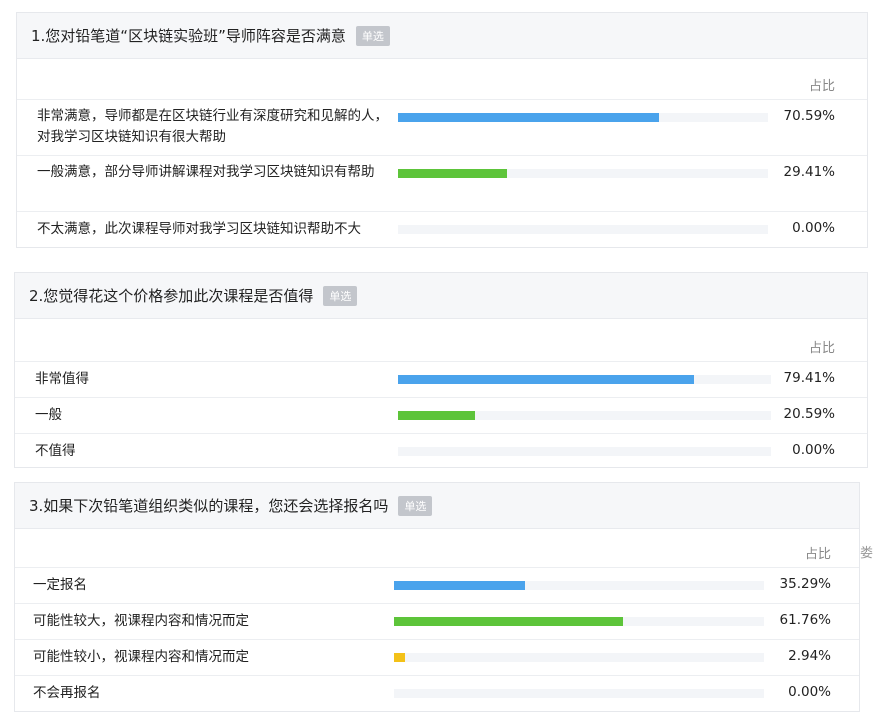 The width and height of the screenshot is (880, 722). What do you see at coordinates (206, 172) in the screenshot?
I see `option-label: 一般满意，部分导师讲解课程对我学习区块链知识有帮助` at bounding box center [206, 172].